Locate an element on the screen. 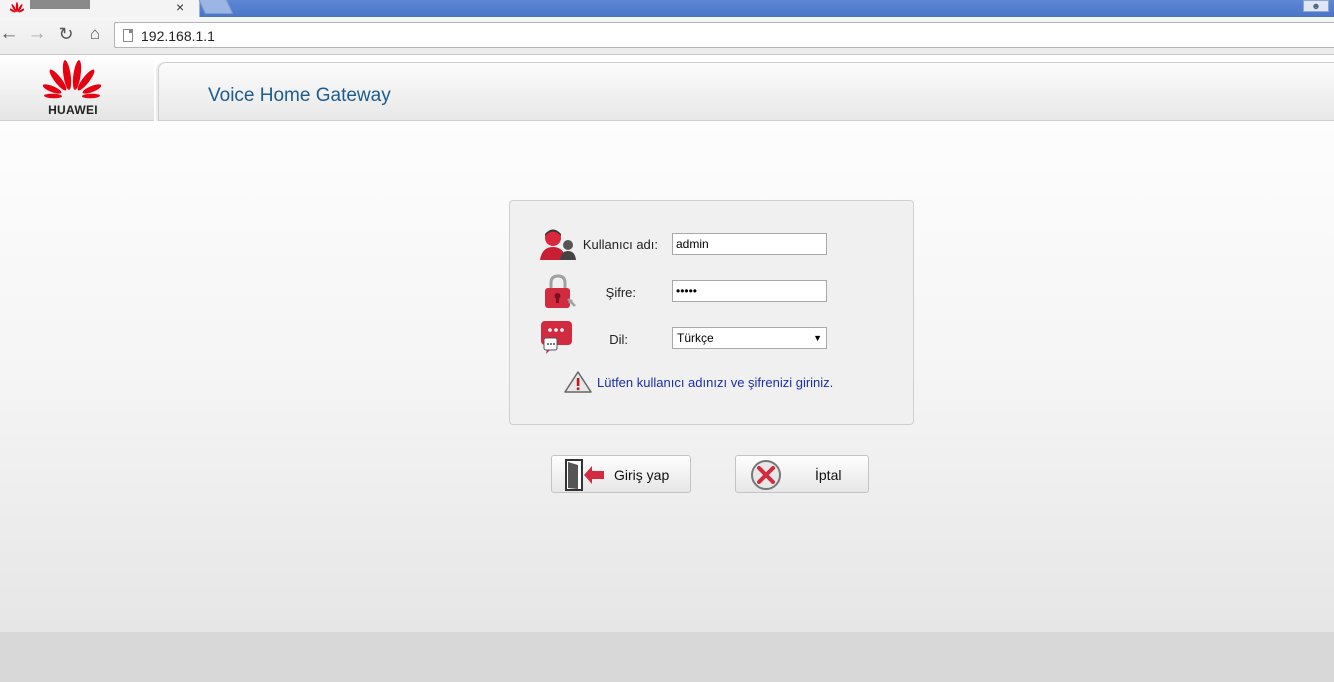 The height and width of the screenshot is (682, 1334). login-button: Giriş yap is located at coordinates (621, 474).